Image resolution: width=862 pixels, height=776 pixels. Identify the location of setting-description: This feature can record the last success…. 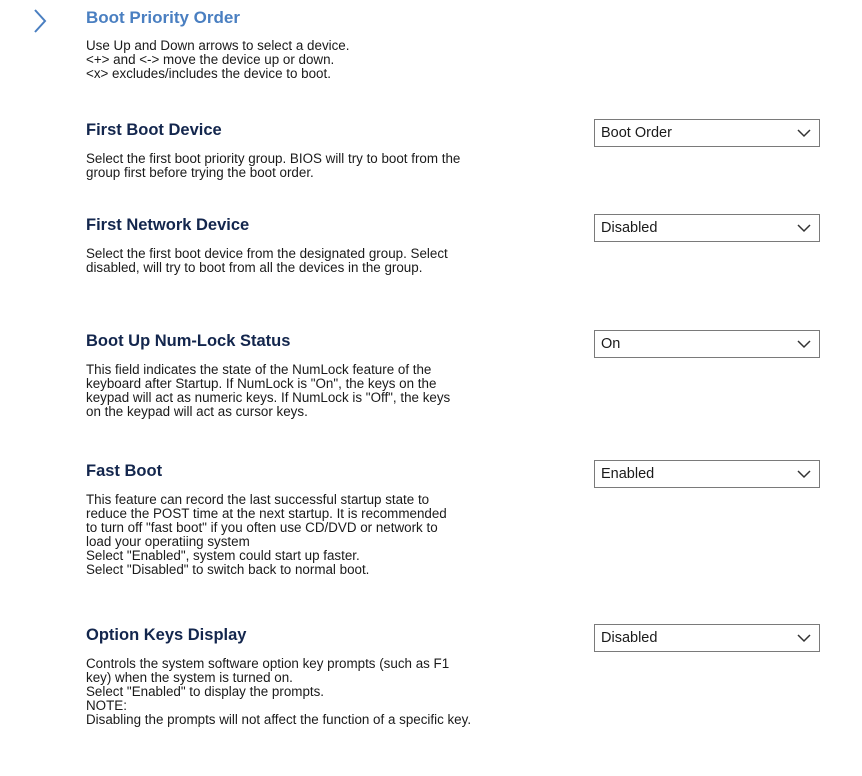
(266, 534).